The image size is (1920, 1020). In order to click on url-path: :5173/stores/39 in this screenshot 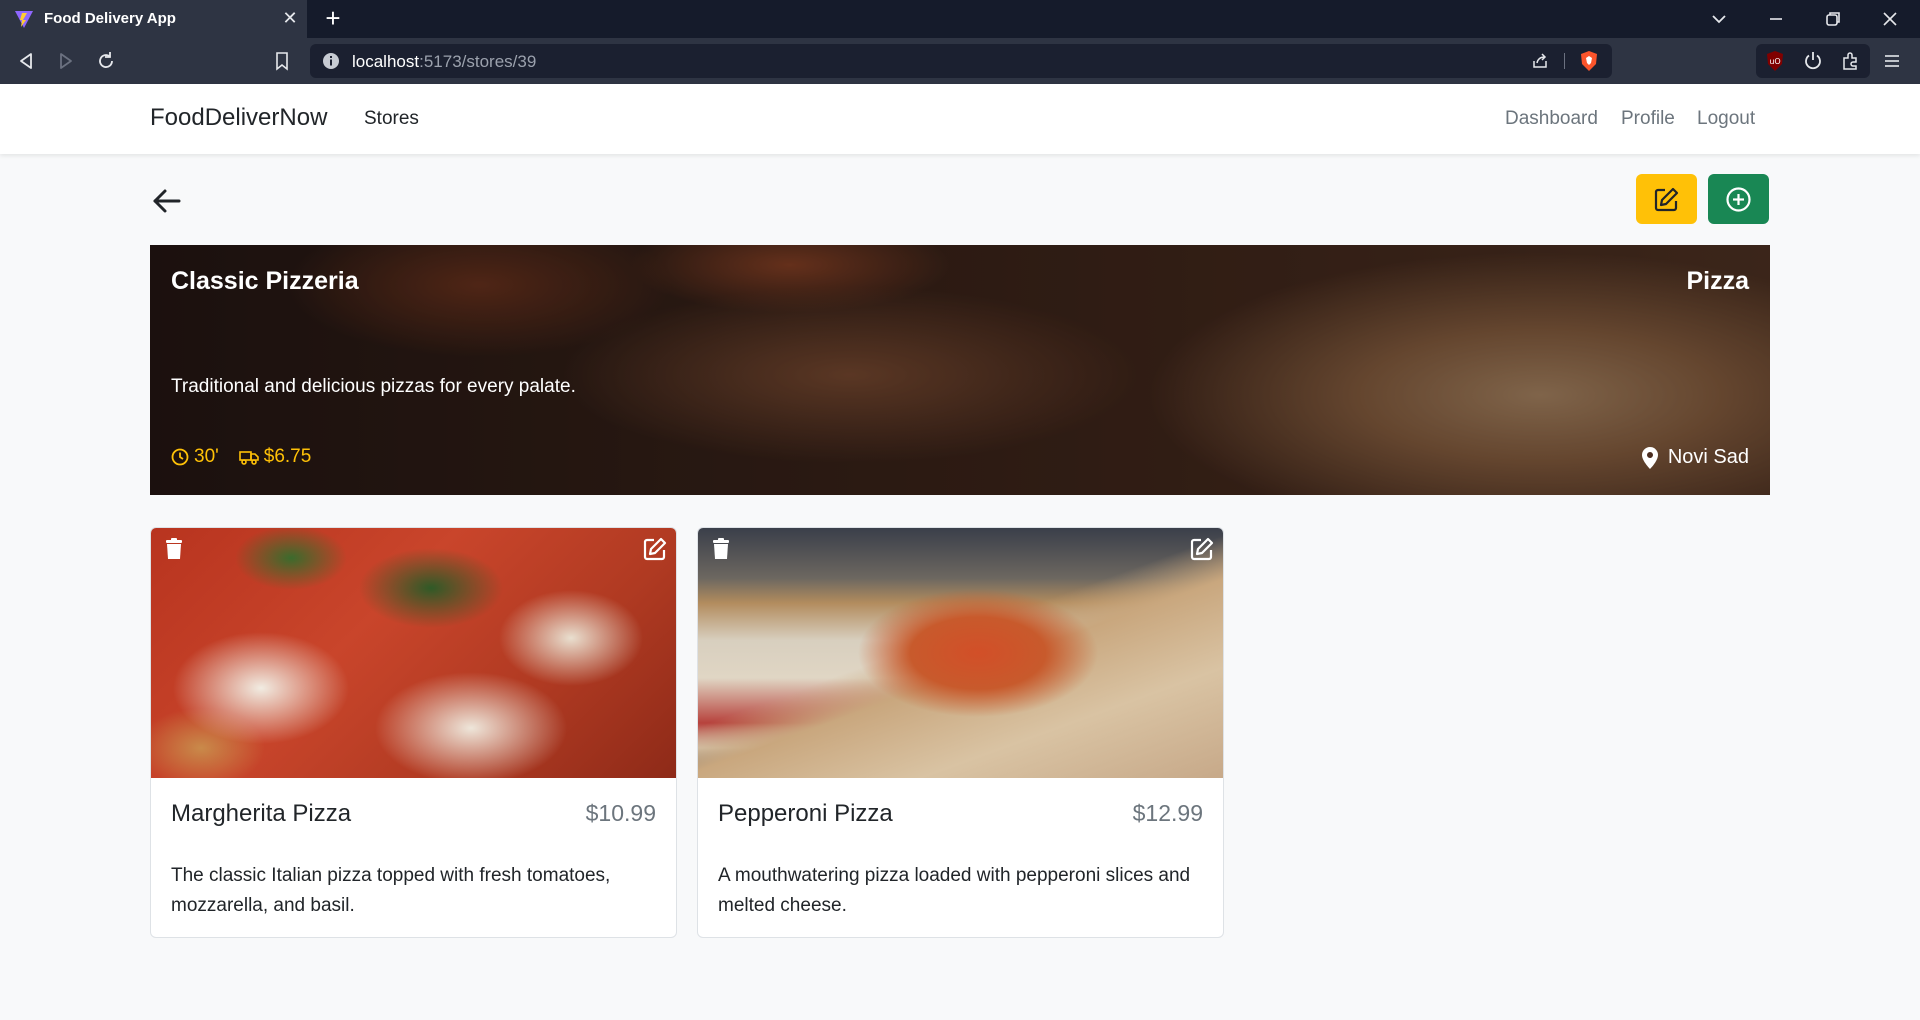, I will do `click(478, 61)`.